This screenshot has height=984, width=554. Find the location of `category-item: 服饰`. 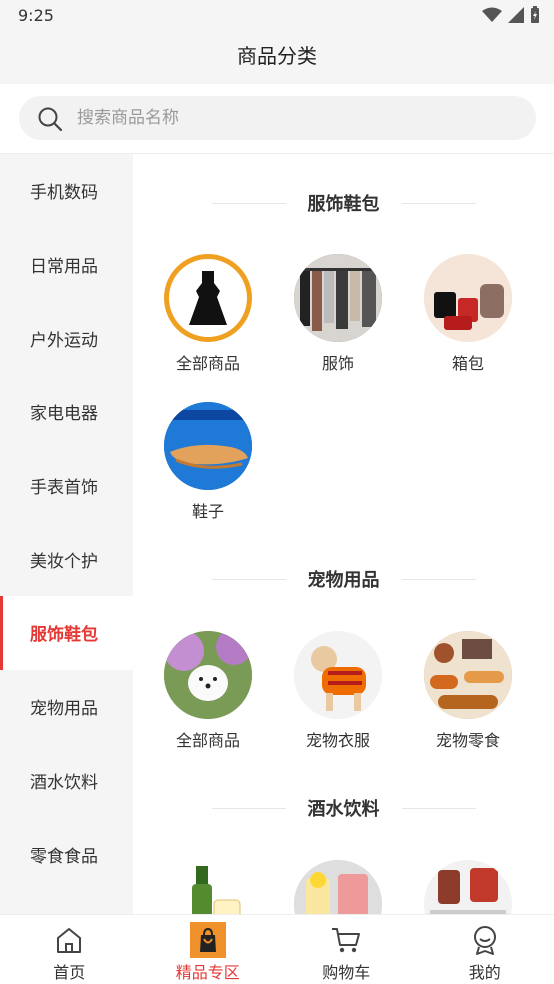

category-item: 服饰 is located at coordinates (338, 314).